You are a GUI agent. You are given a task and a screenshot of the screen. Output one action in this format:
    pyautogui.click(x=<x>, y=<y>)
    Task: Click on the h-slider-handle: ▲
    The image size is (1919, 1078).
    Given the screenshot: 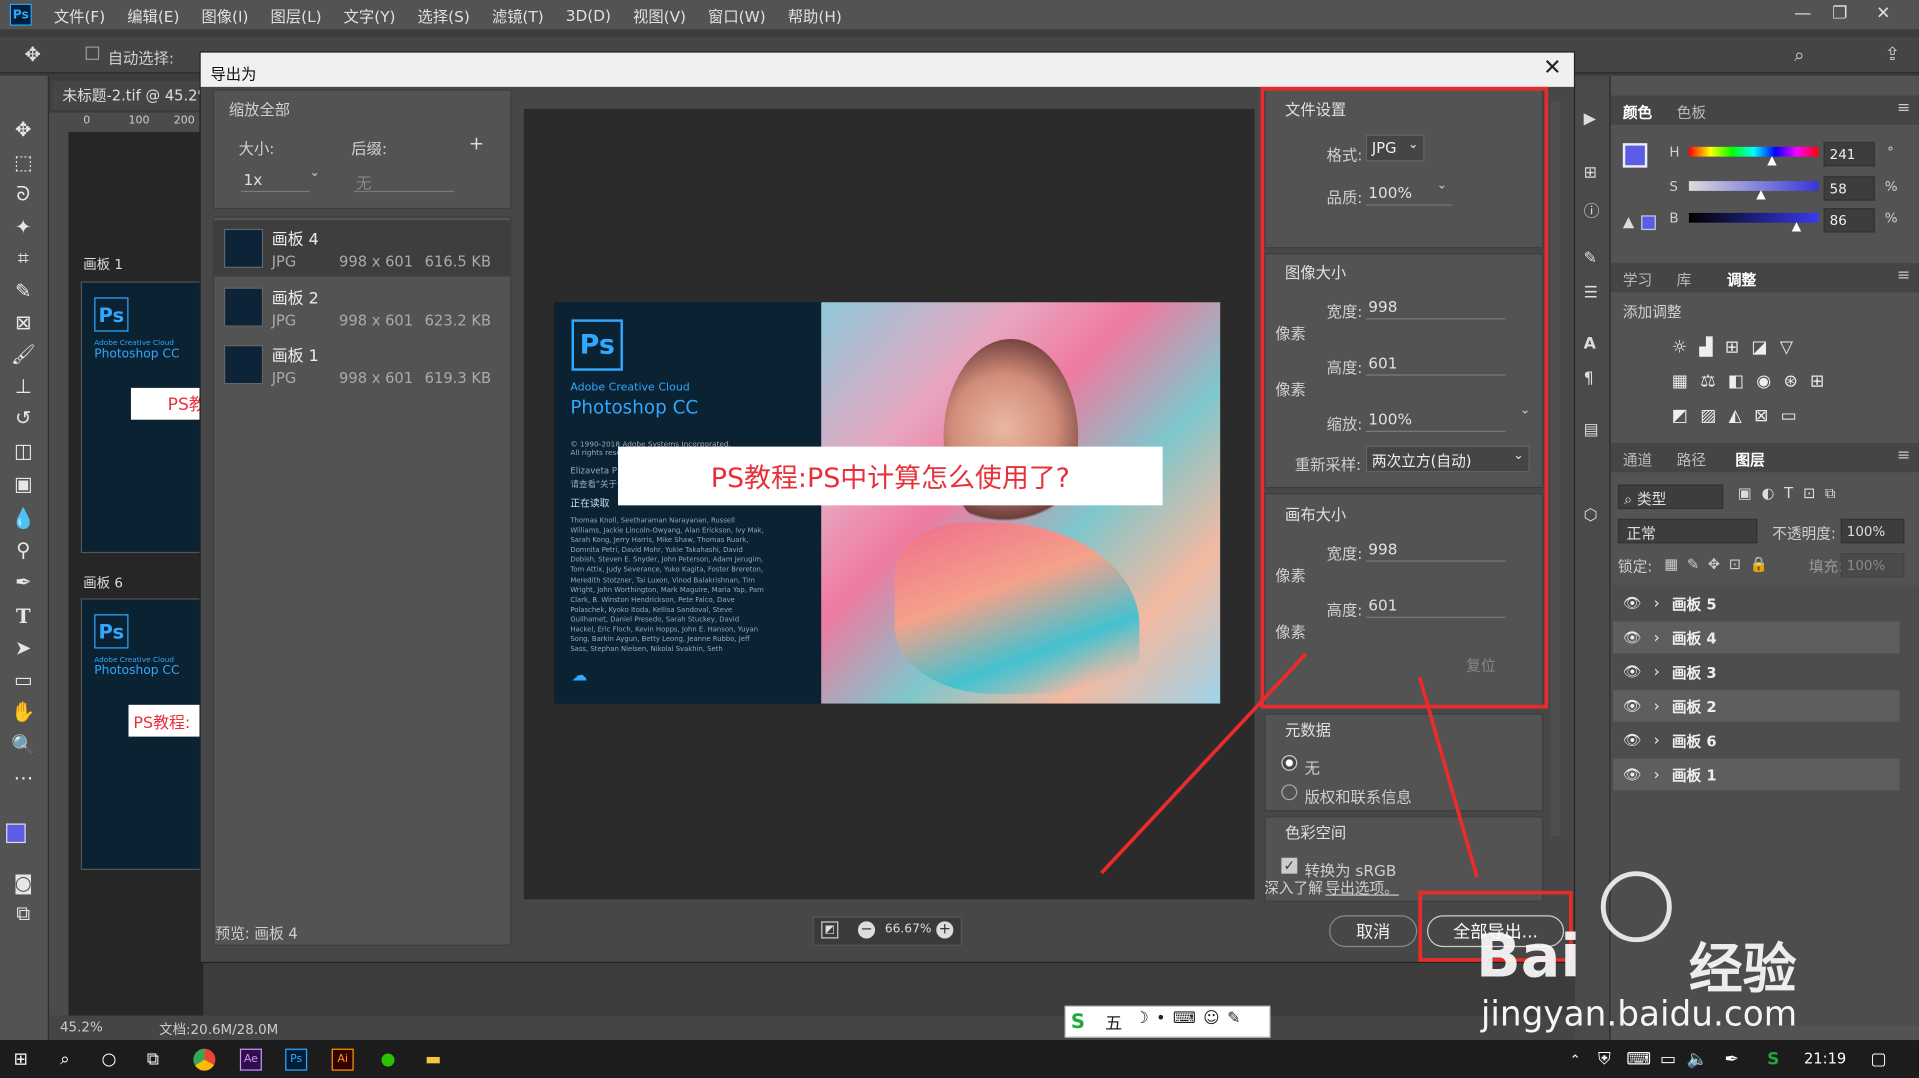 What is the action you would take?
    pyautogui.click(x=1771, y=160)
    